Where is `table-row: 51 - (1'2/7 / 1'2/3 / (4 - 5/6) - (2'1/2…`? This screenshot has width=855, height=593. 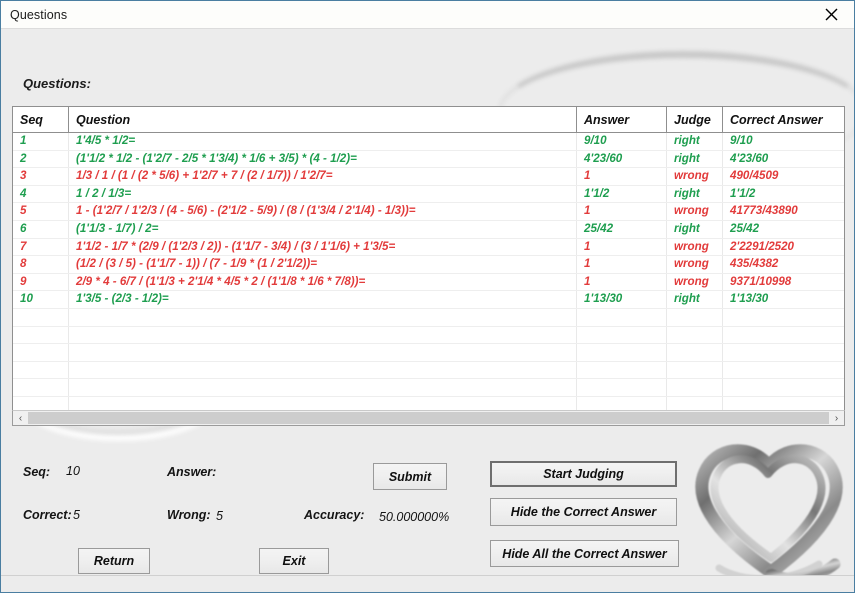
table-row: 51 - (1'2/7 / 1'2/3 / (4 - 5/6) - (2'1/2… is located at coordinates (428, 211).